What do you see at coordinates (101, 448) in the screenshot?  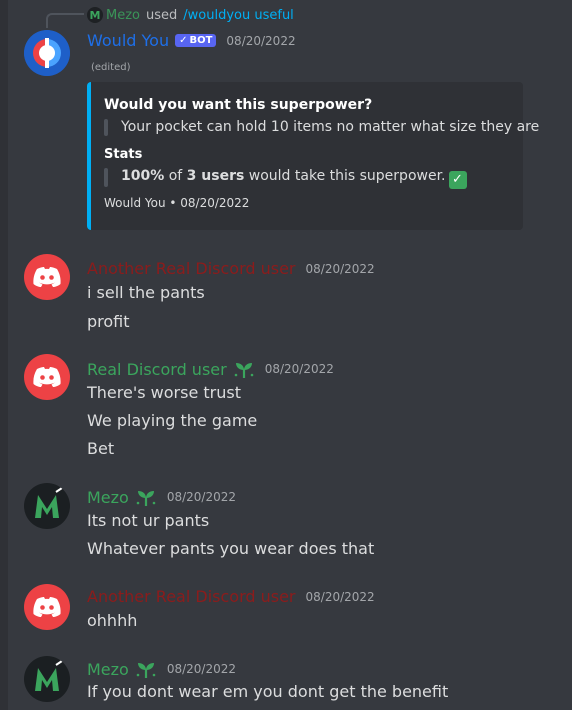 I see `message-text: Bet` at bounding box center [101, 448].